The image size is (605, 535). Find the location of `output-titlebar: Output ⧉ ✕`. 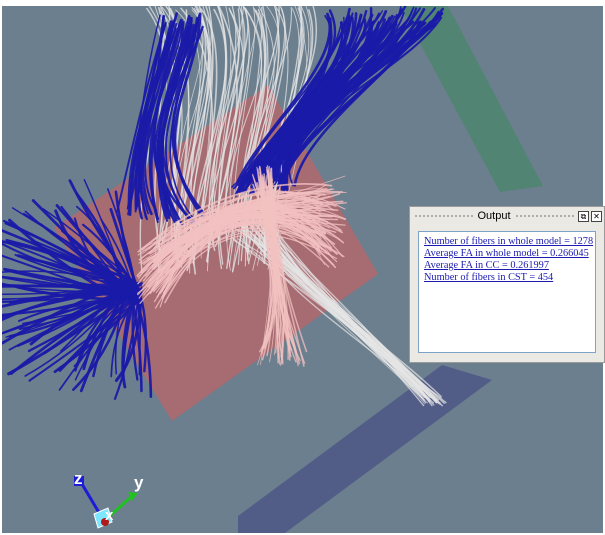

output-titlebar: Output ⧉ ✕ is located at coordinates (507, 216).